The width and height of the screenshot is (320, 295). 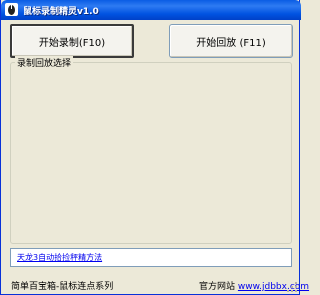 What do you see at coordinates (292, 287) in the screenshot?
I see `resize-grip-icon` at bounding box center [292, 287].